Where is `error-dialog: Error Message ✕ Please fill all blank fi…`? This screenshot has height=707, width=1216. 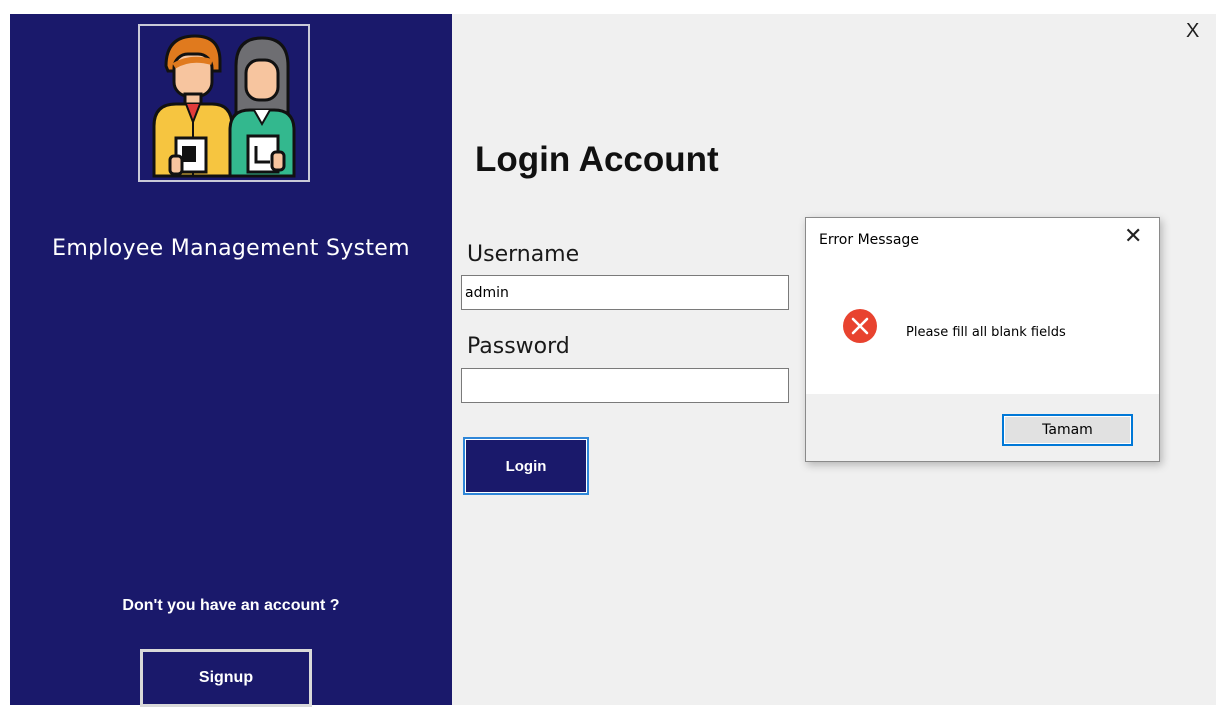
error-dialog: Error Message ✕ Please fill all blank fi… is located at coordinates (982, 339).